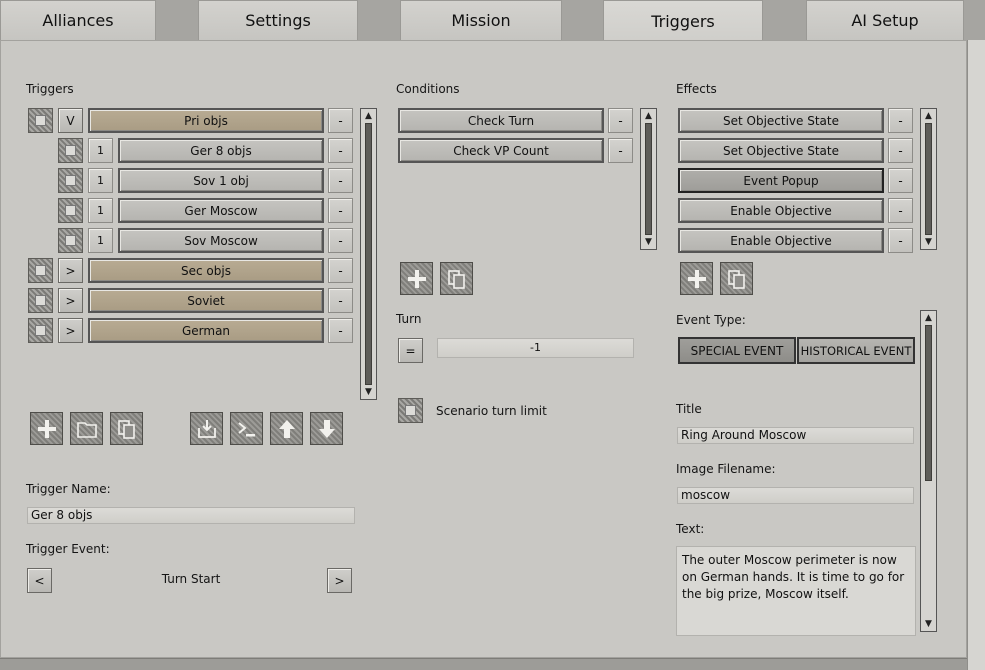 This screenshot has height=670, width=985. I want to click on add-folder-button, so click(86, 428).